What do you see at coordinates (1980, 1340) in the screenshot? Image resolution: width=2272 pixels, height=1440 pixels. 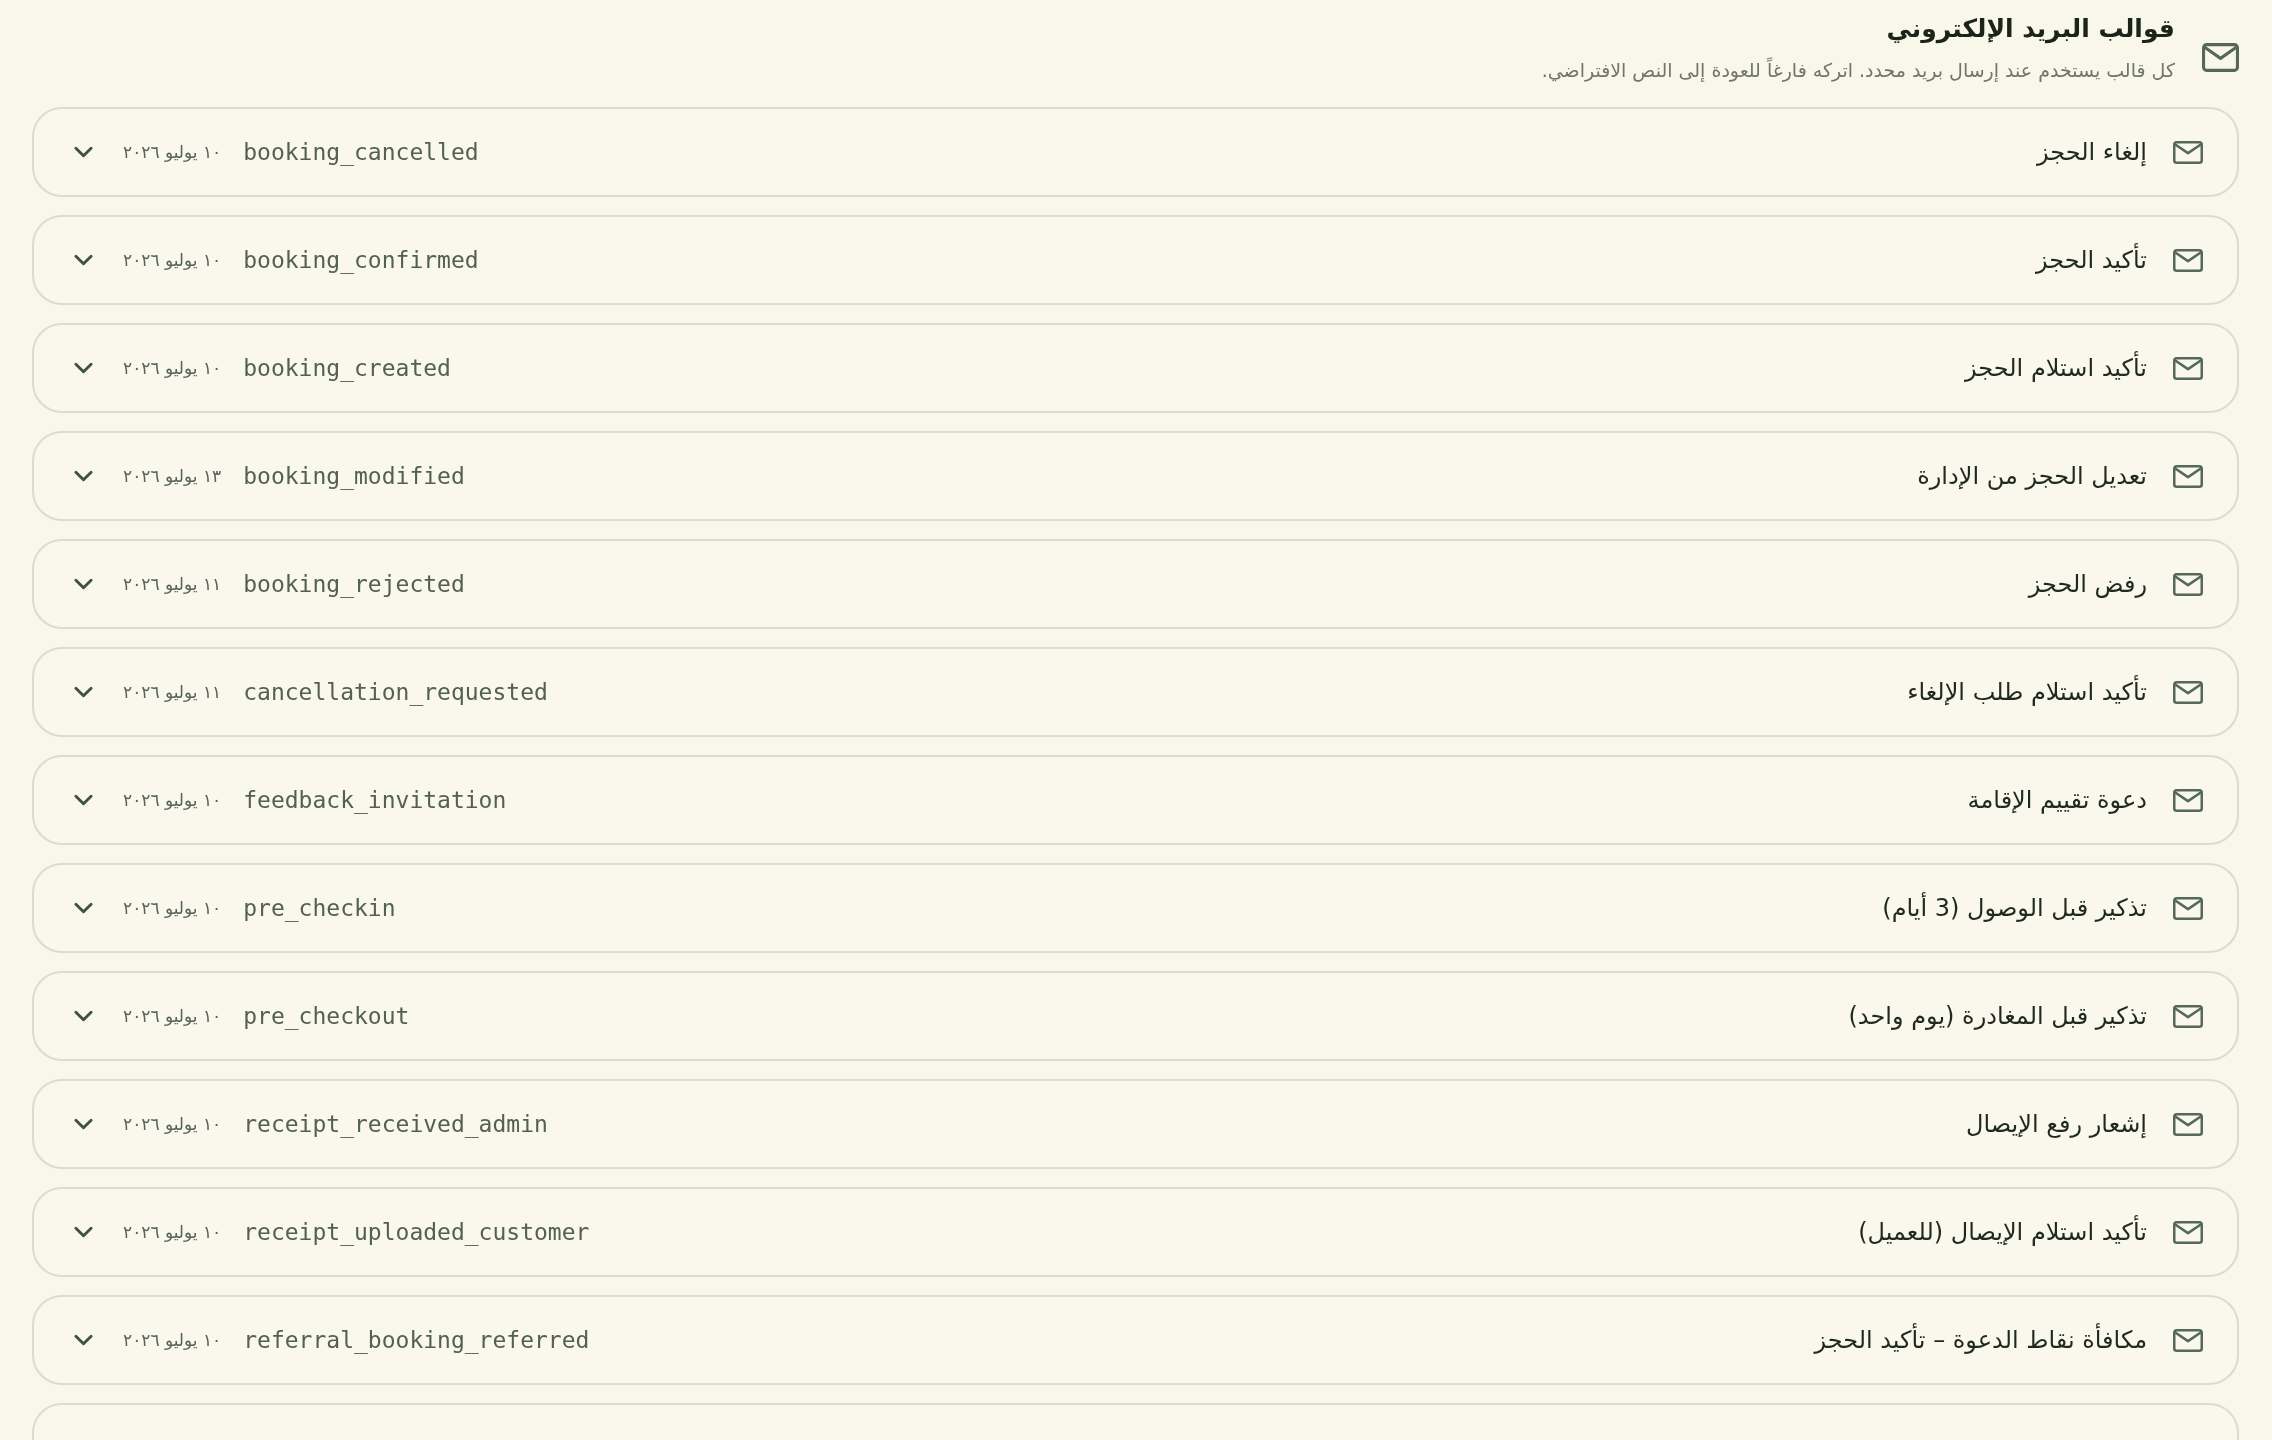 I see `template-name: مكافأة نقاط الدعوة – تأكيد الحجز` at bounding box center [1980, 1340].